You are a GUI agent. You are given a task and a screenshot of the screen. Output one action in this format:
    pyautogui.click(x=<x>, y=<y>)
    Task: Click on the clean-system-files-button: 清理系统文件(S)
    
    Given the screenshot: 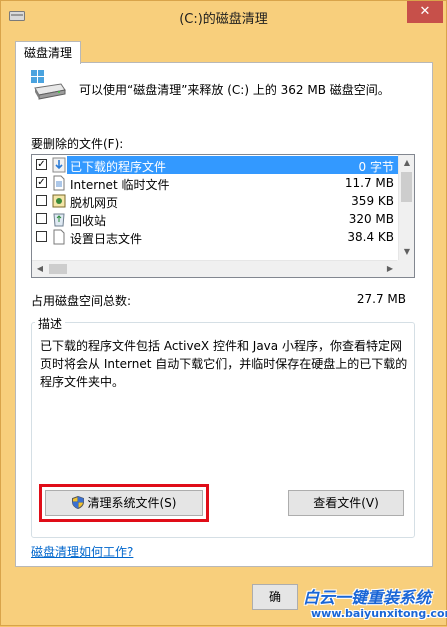 What is the action you would take?
    pyautogui.click(x=124, y=503)
    